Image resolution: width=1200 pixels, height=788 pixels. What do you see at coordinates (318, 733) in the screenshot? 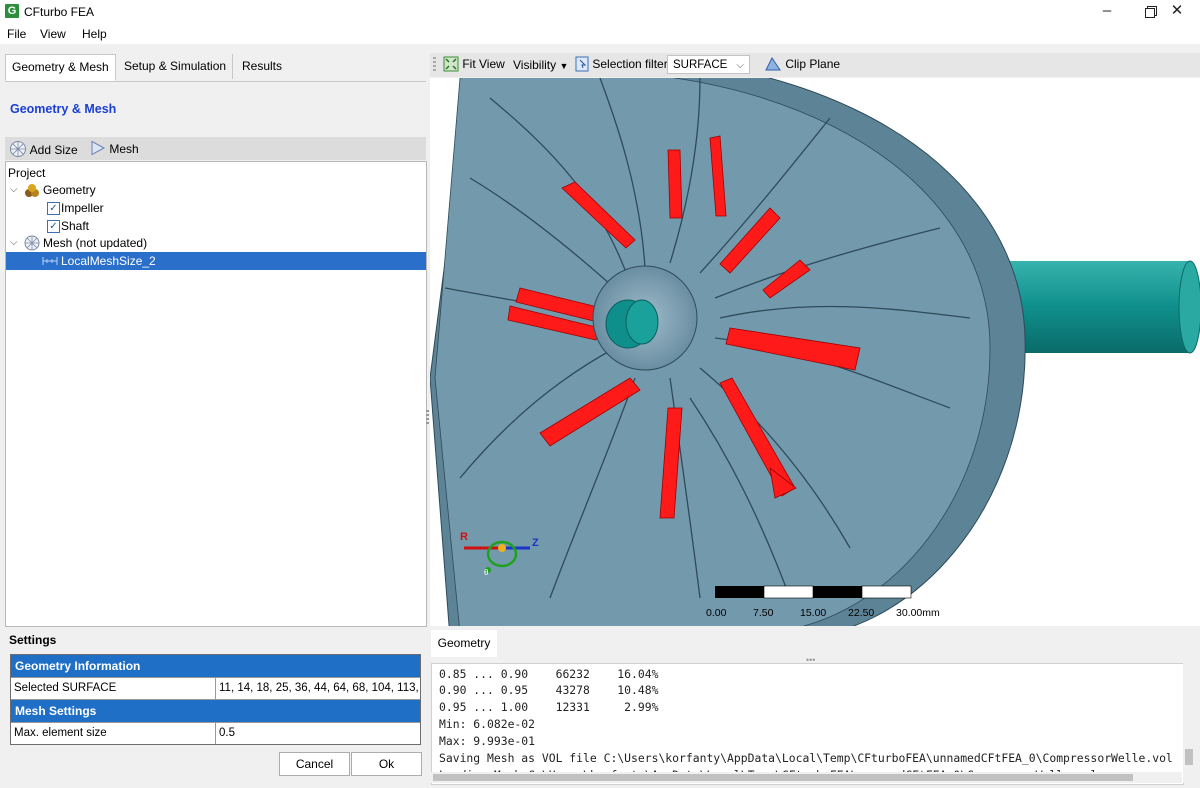
I see `max-element-size-field: 0.5` at bounding box center [318, 733].